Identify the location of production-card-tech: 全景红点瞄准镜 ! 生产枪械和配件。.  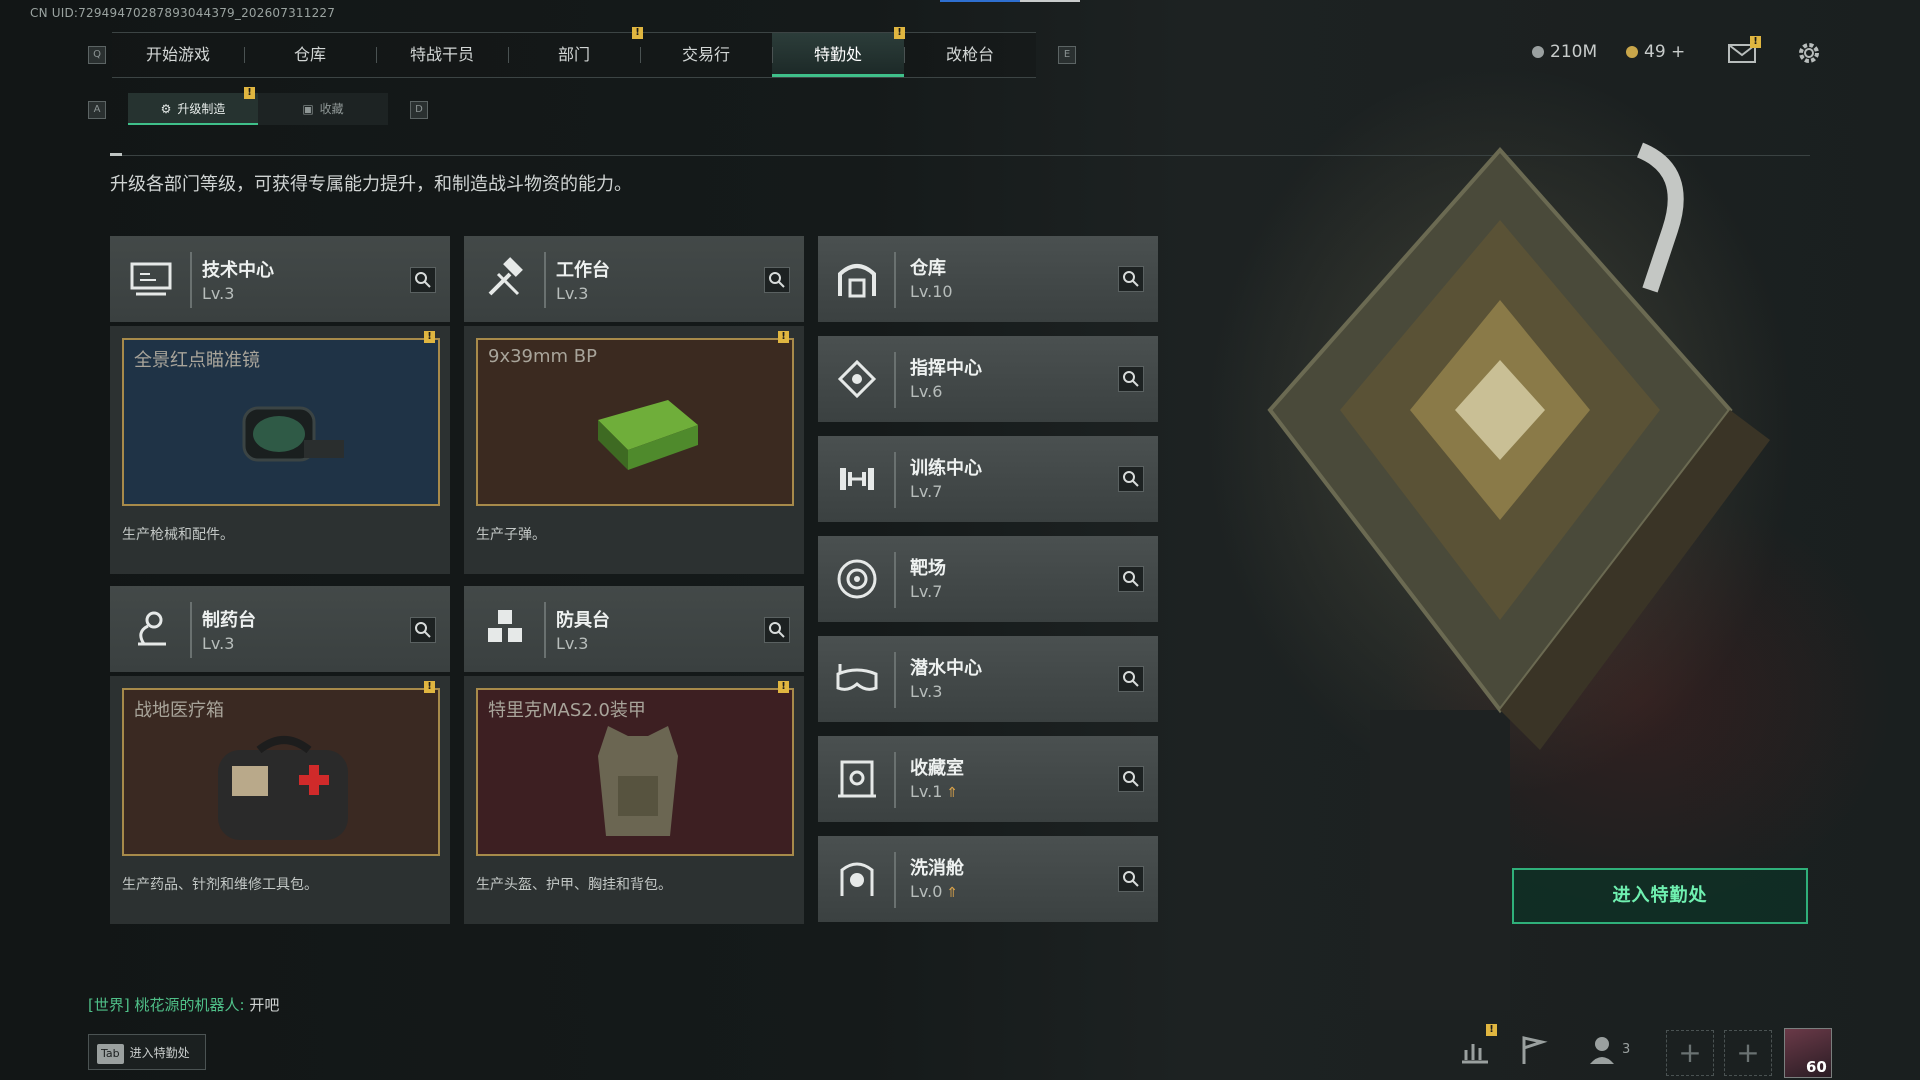
(280, 450).